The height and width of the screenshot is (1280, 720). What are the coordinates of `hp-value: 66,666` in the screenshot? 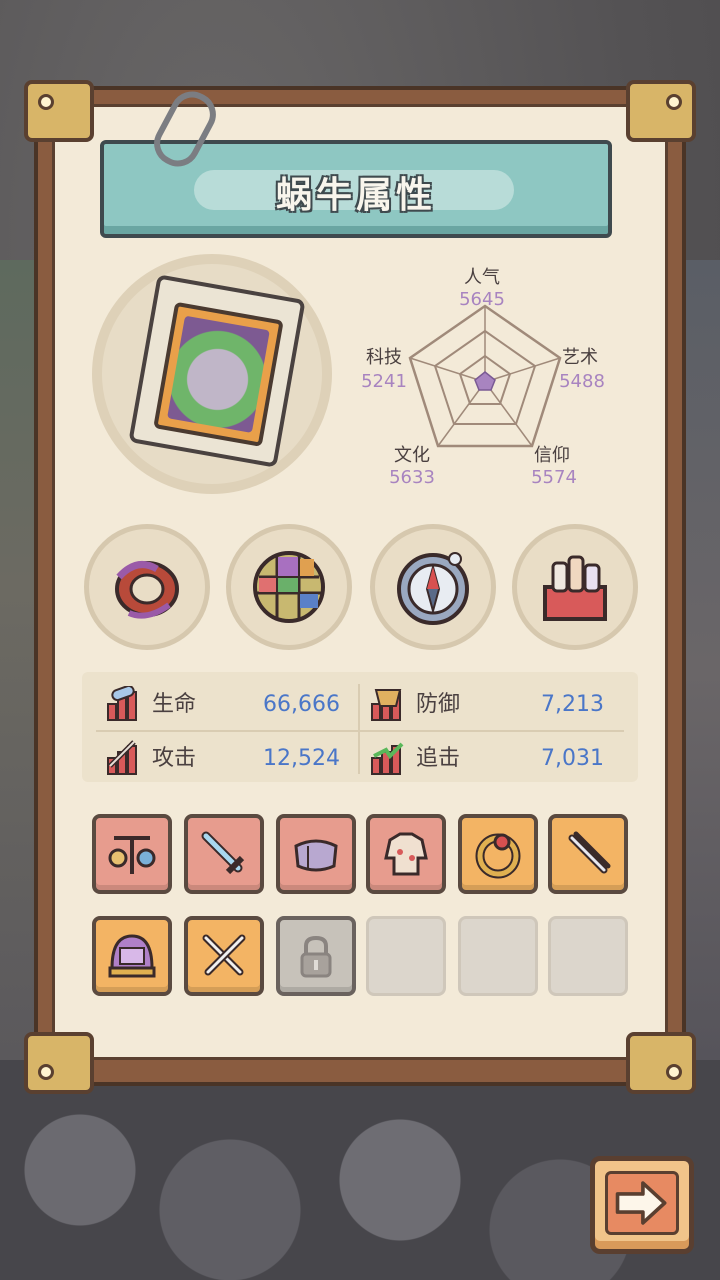 It's located at (301, 704).